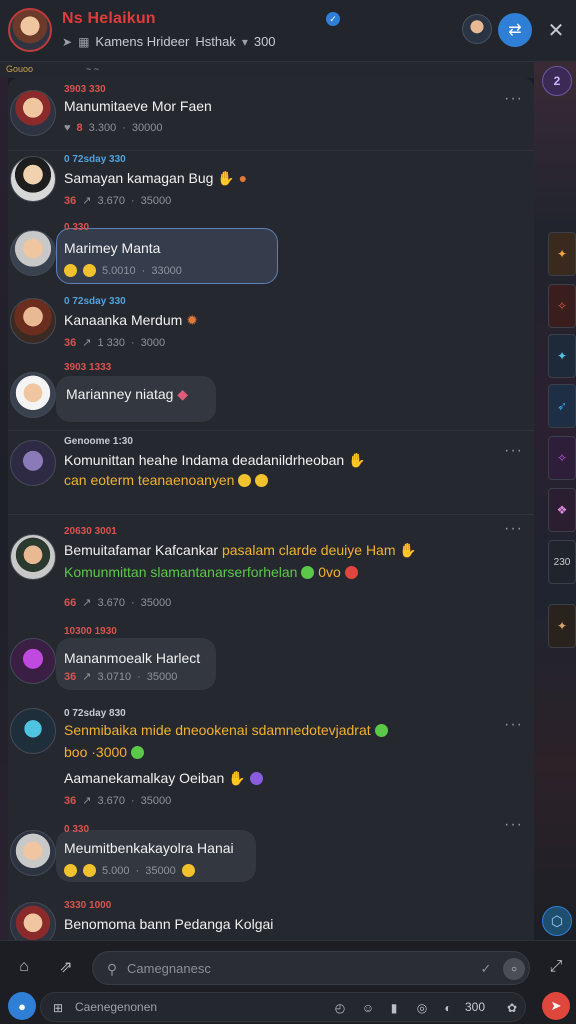  What do you see at coordinates (557, 81) in the screenshot?
I see `level-badge: 2` at bounding box center [557, 81].